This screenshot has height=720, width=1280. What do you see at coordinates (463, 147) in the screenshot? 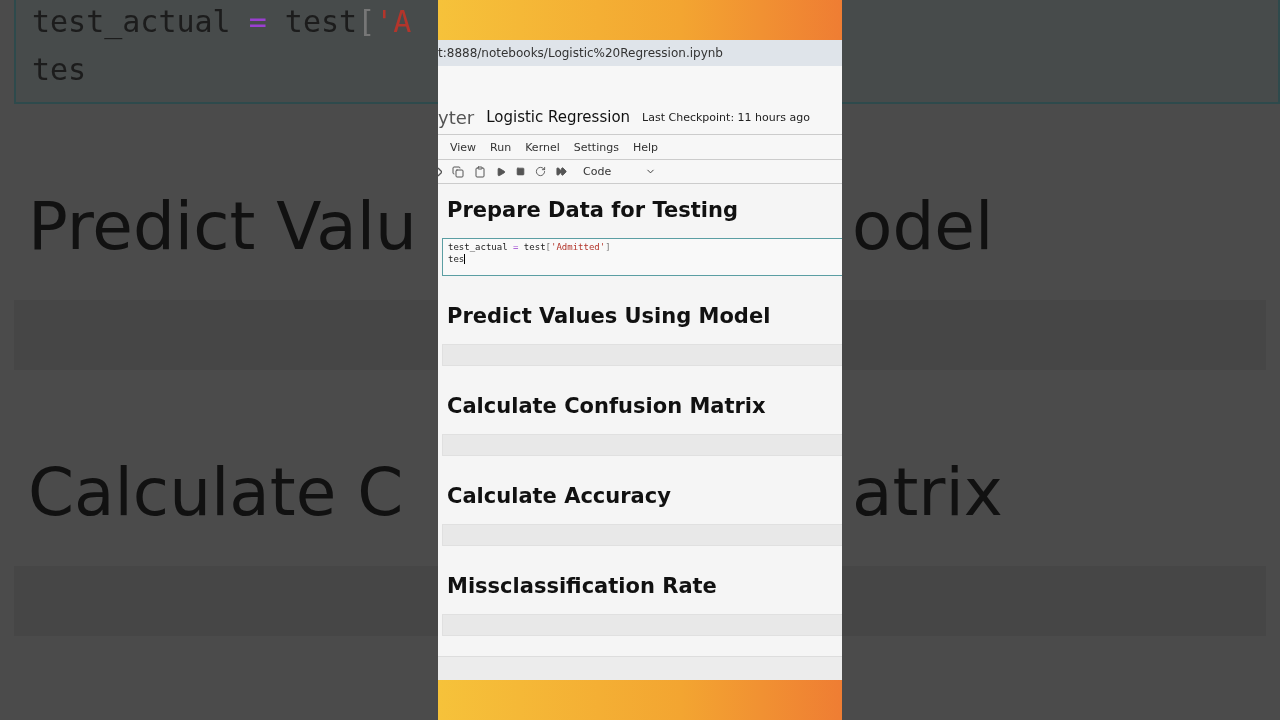
I see `menu-item: View` at bounding box center [463, 147].